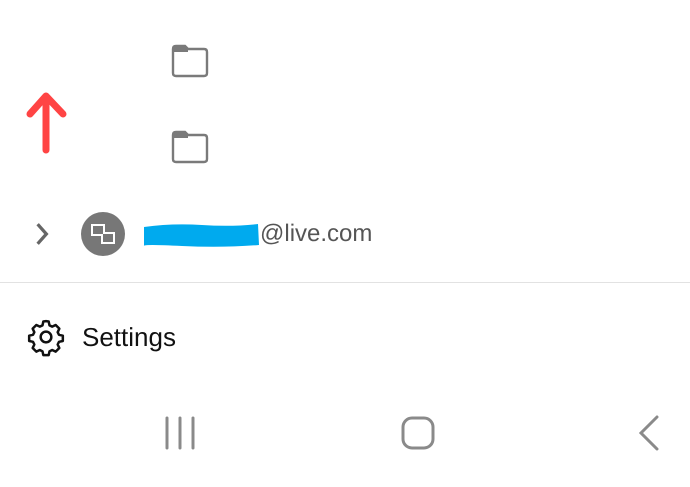  Describe the element at coordinates (417, 433) in the screenshot. I see `home-icon` at that location.